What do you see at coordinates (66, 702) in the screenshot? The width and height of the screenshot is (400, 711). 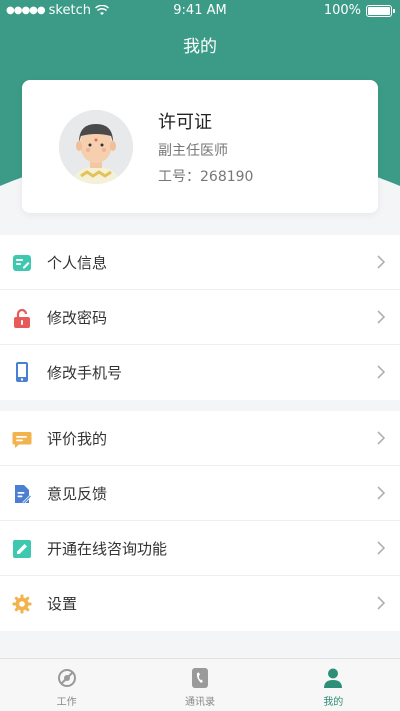 I see `tab-label: 工作` at bounding box center [66, 702].